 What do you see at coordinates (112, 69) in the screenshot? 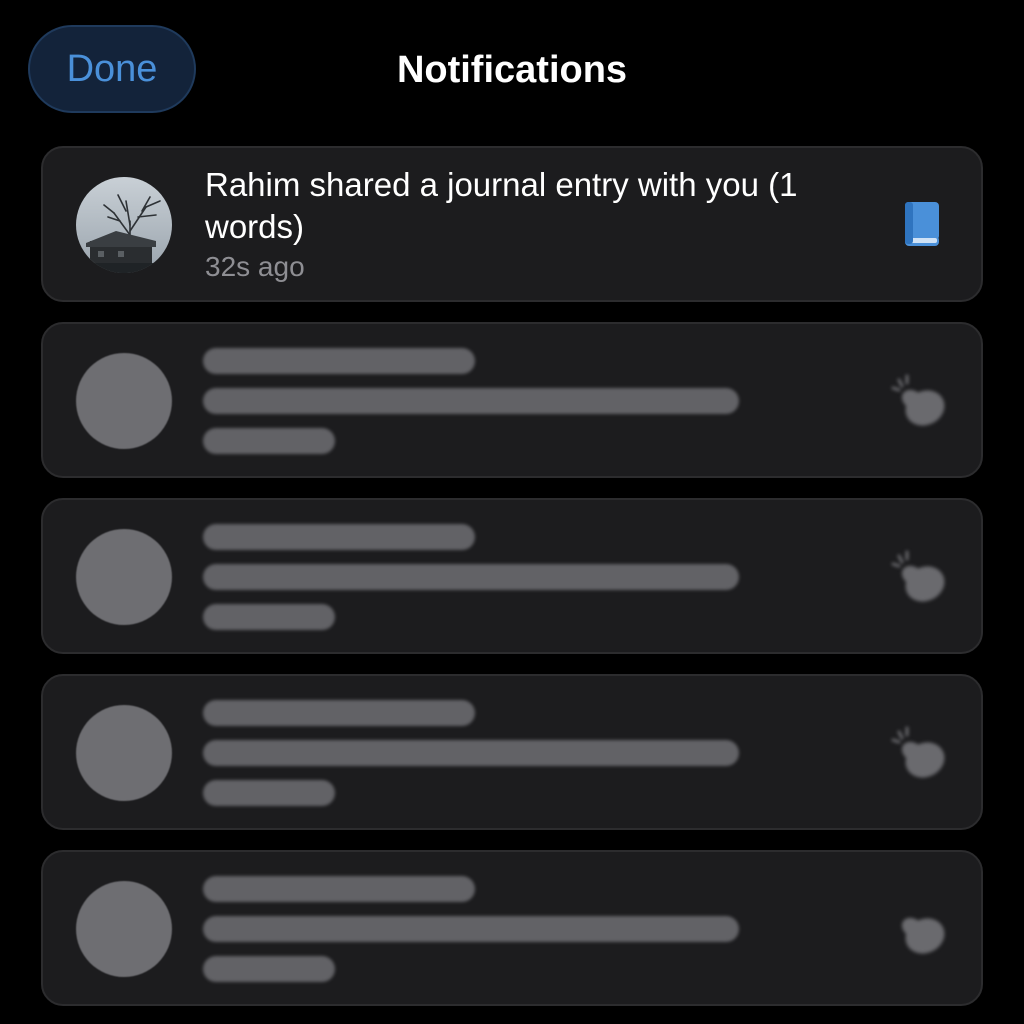
I see `done-button: Done` at bounding box center [112, 69].